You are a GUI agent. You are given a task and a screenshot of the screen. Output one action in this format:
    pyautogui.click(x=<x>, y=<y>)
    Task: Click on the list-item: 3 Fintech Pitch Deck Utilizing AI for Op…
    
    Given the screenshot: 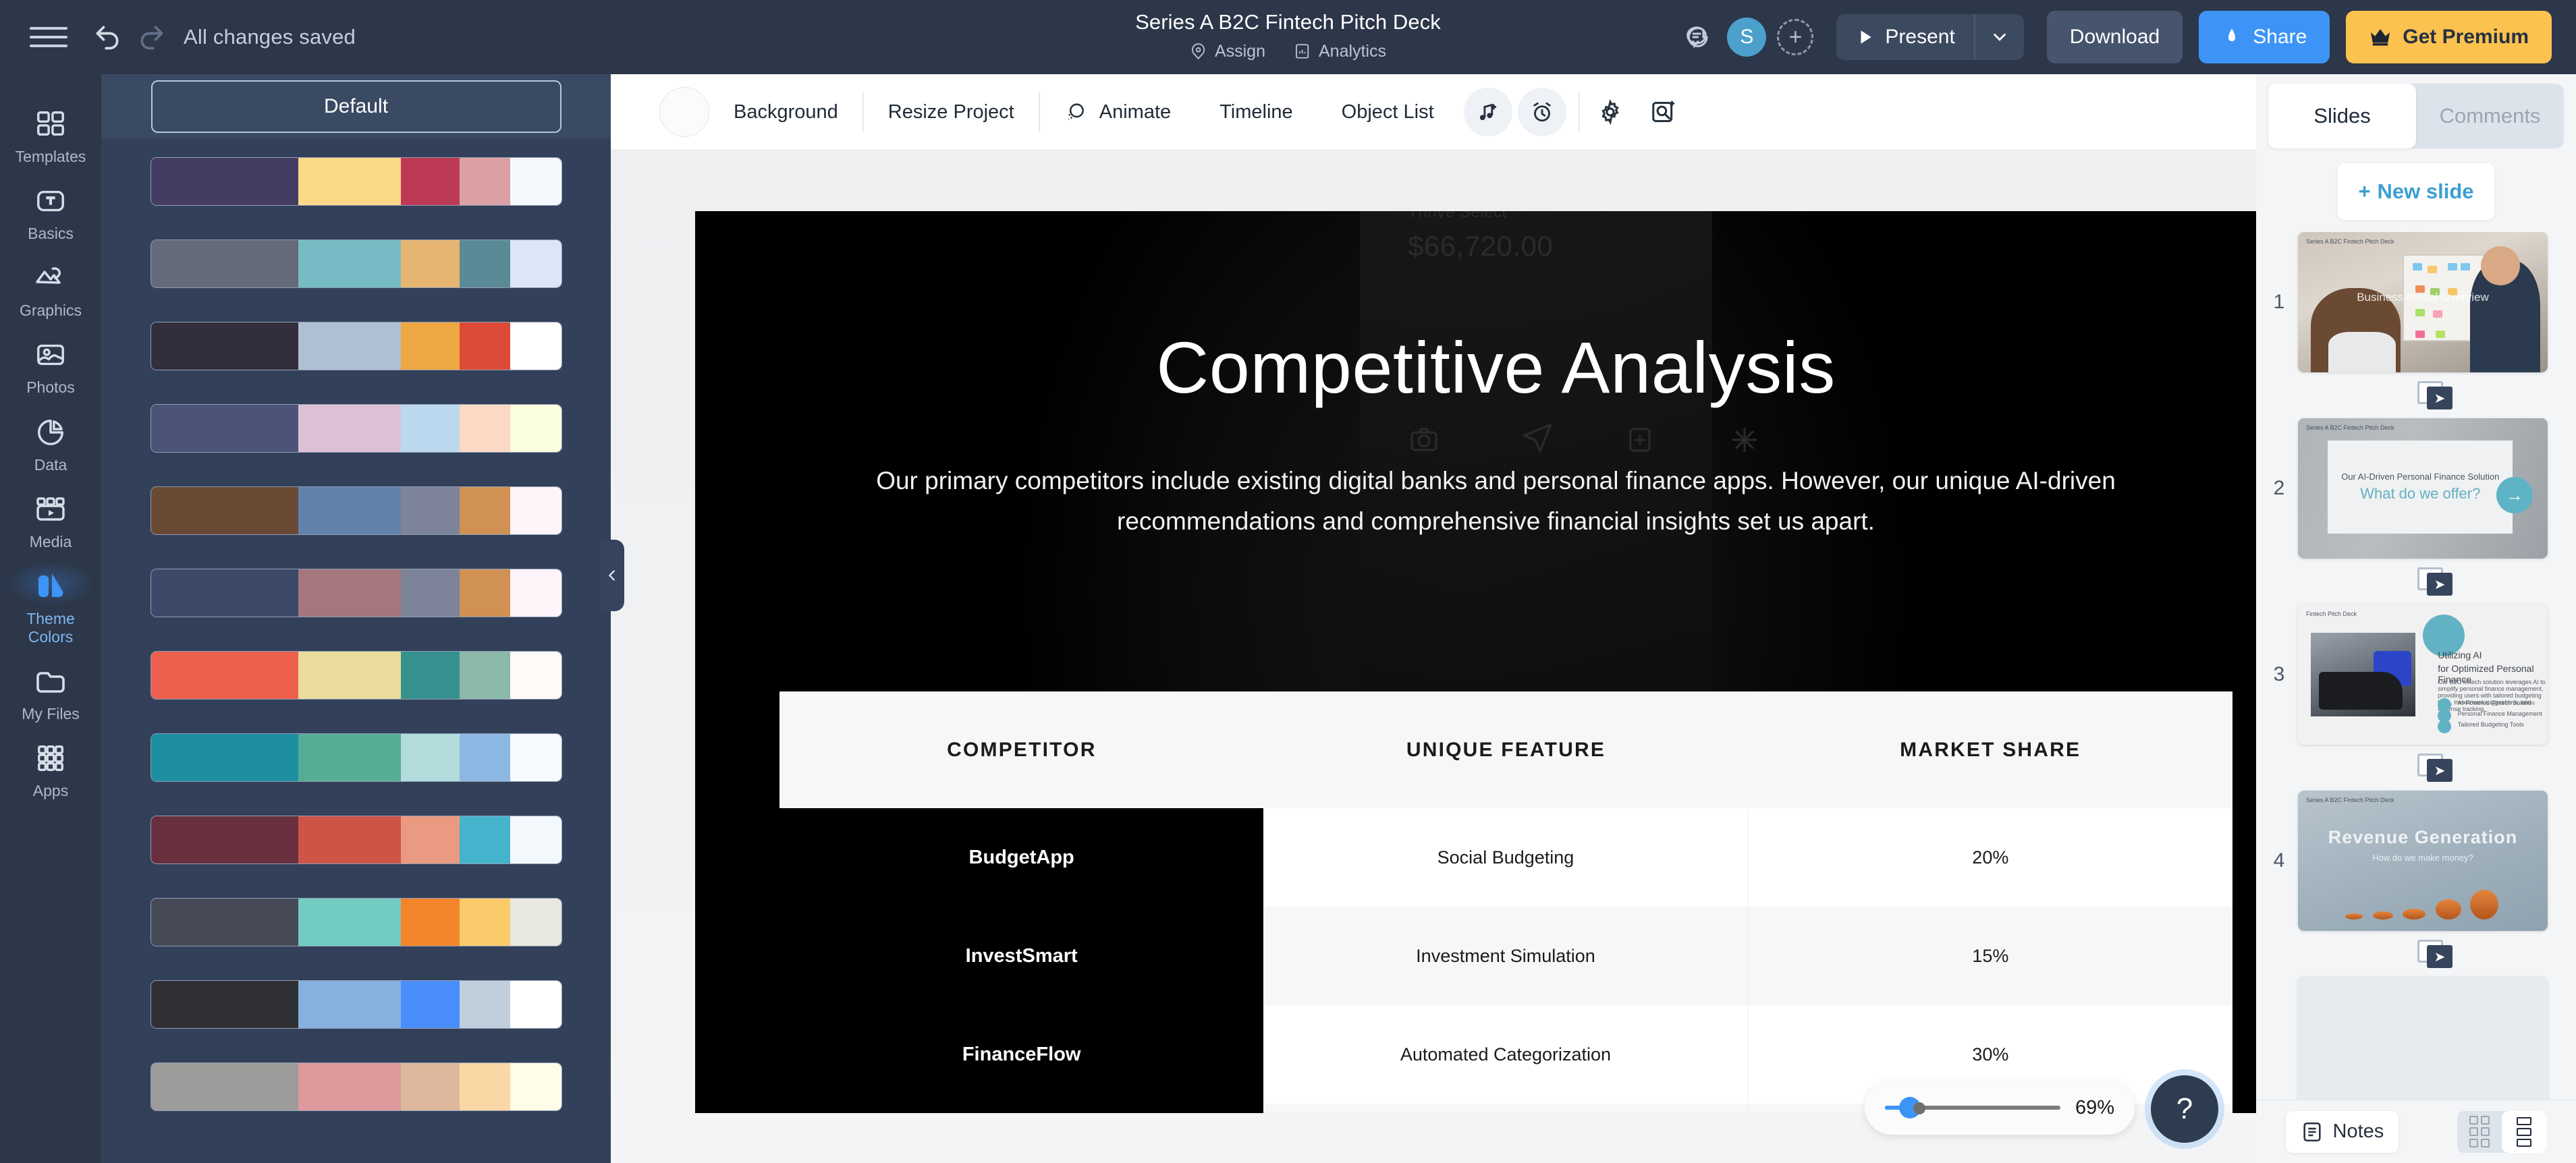 What is the action you would take?
    pyautogui.click(x=2416, y=674)
    